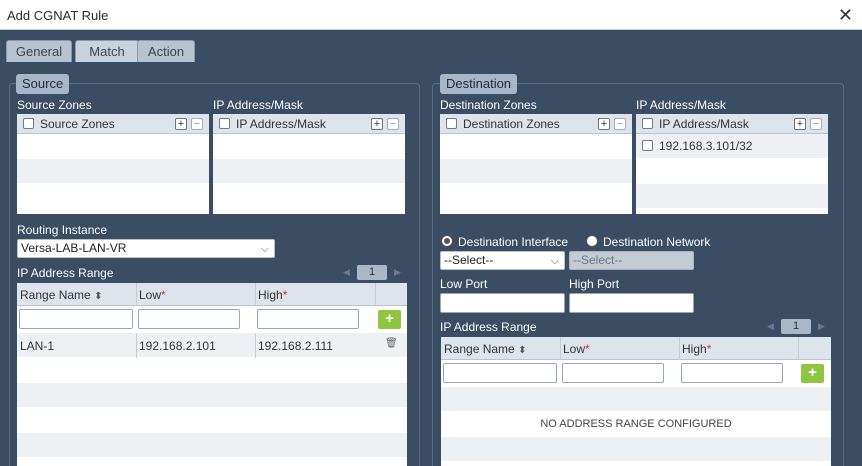 The image size is (862, 466). What do you see at coordinates (373, 273) in the screenshot?
I see `source-pager: ◀ 1 ▶` at bounding box center [373, 273].